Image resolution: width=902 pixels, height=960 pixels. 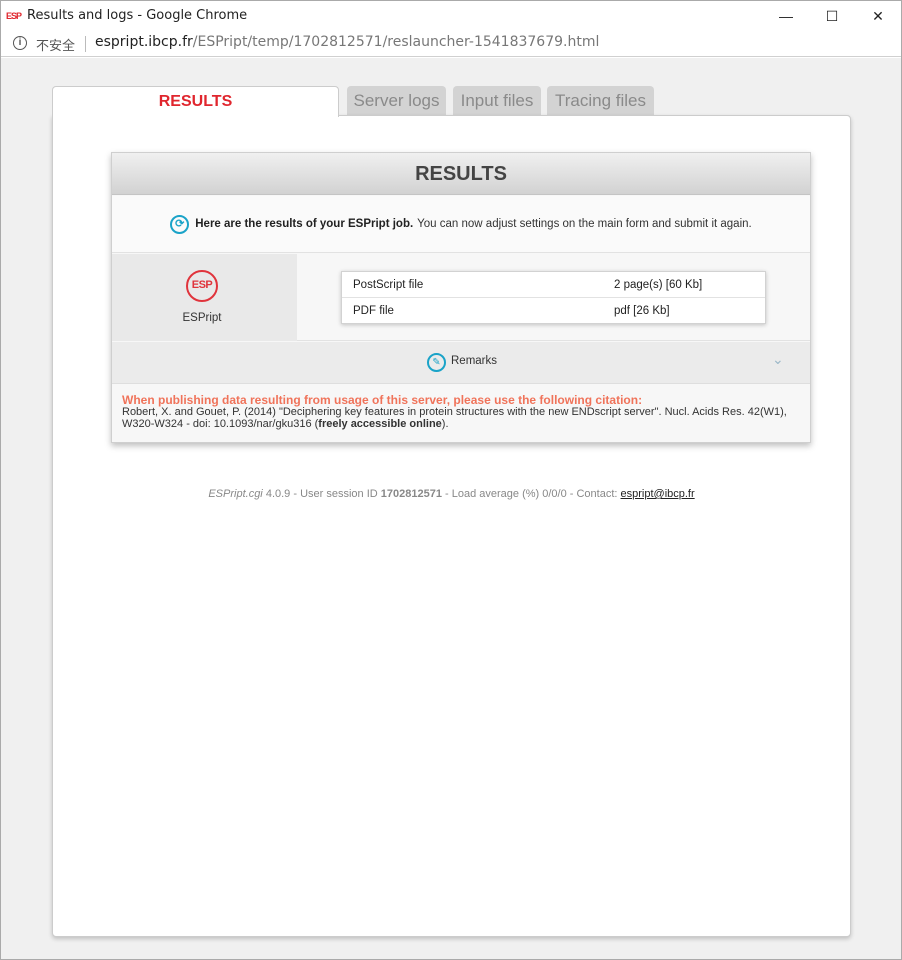 I want to click on address-separator, so click(x=85, y=44).